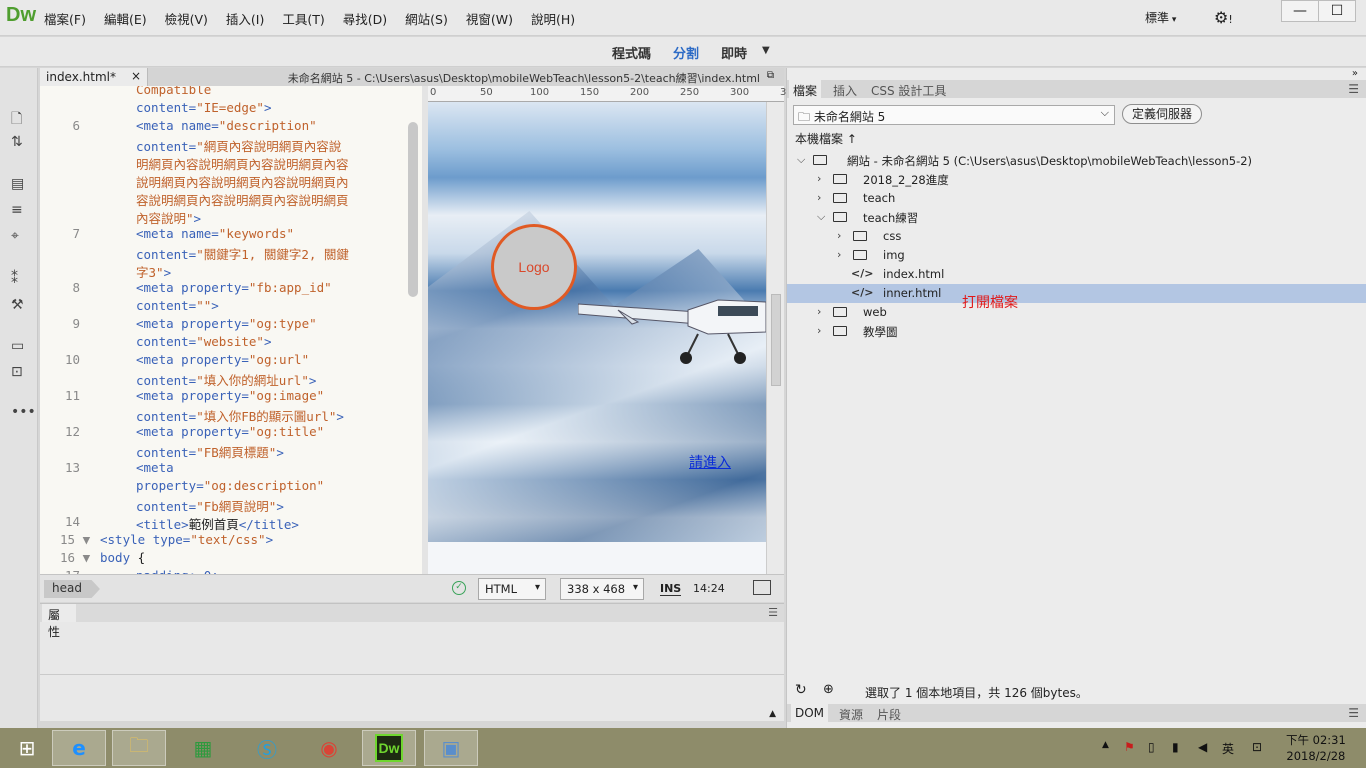 The image size is (1366, 768). Describe the element at coordinates (14, 279) in the screenshot. I see `collapse-tag-icon: ⁑` at that location.